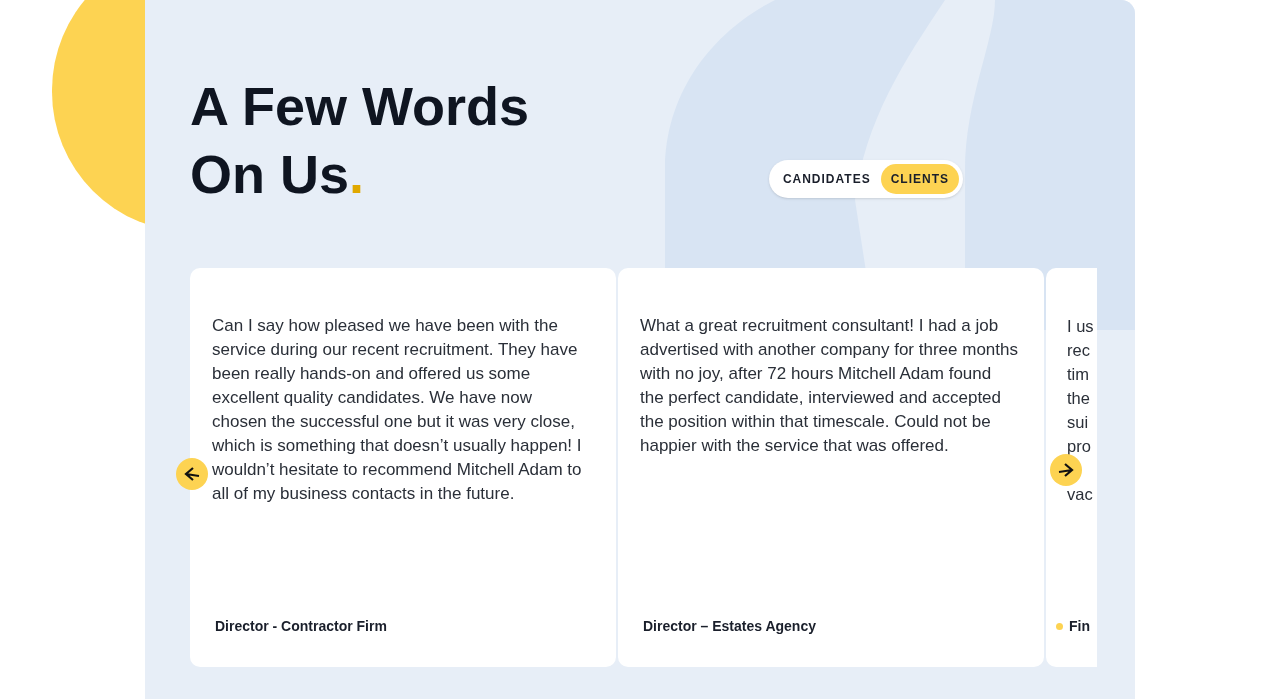 The image size is (1280, 699). Describe the element at coordinates (1079, 350) in the screenshot. I see `testimonial-text: rec` at that location.